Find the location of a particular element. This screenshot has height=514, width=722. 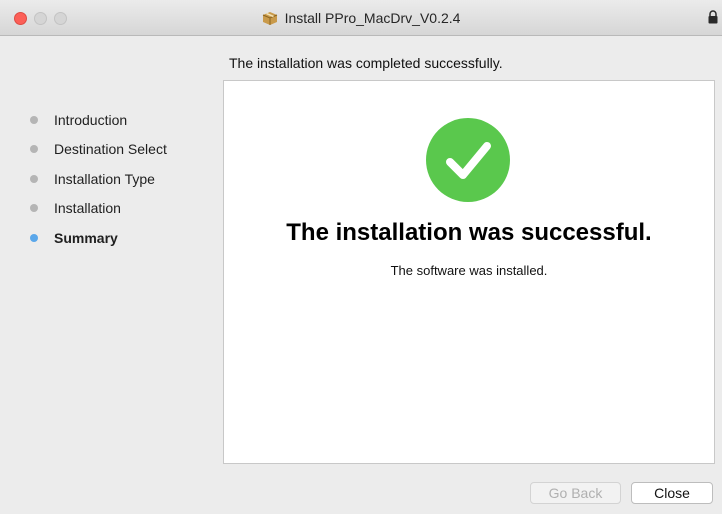

window-title: Install PPro_MacDrv_V0.2.4 is located at coordinates (372, 18).